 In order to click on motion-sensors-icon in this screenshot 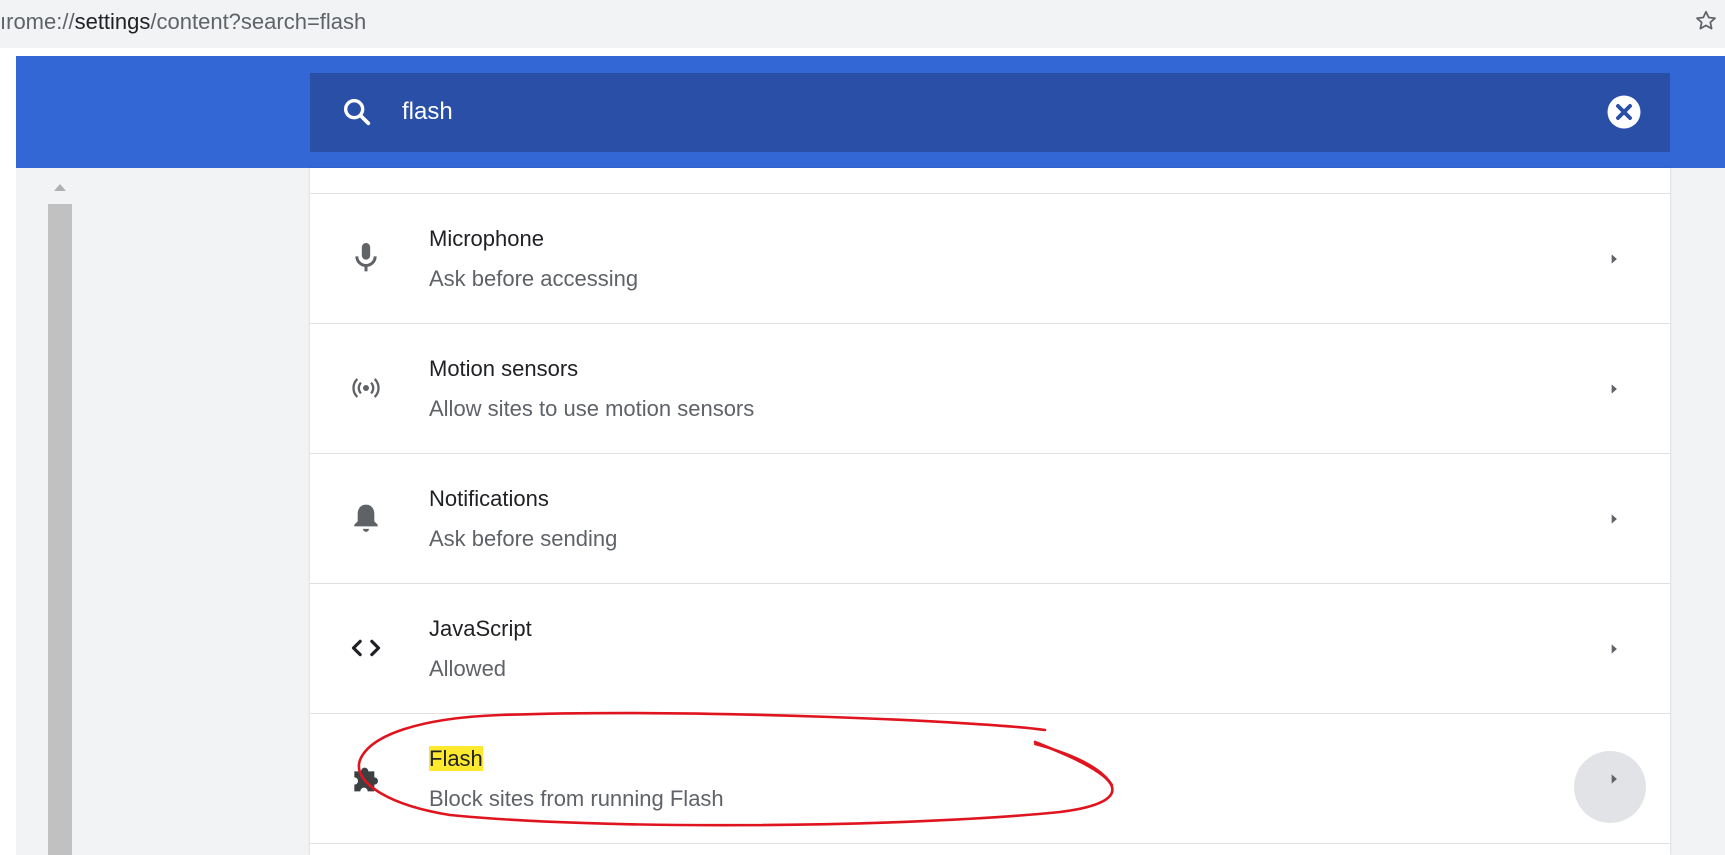, I will do `click(366, 388)`.